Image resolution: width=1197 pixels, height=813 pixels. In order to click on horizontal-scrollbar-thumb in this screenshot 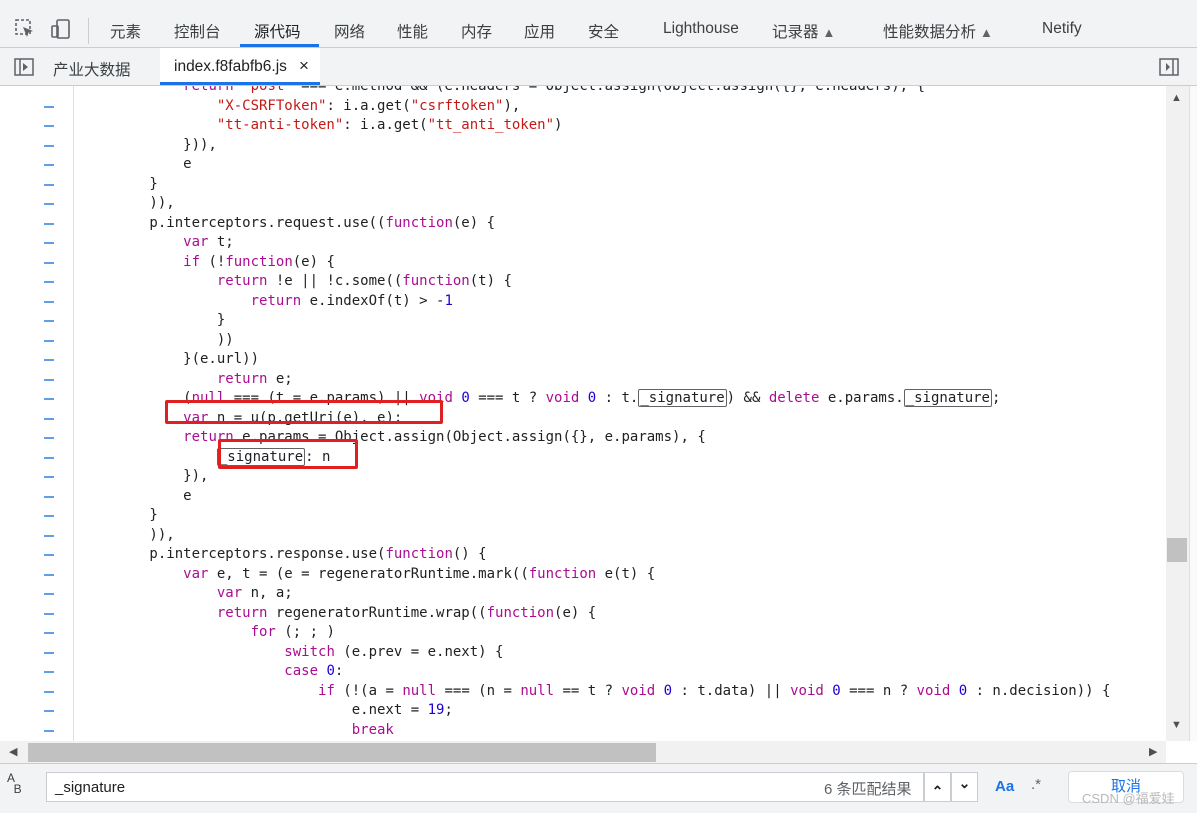, I will do `click(342, 752)`.